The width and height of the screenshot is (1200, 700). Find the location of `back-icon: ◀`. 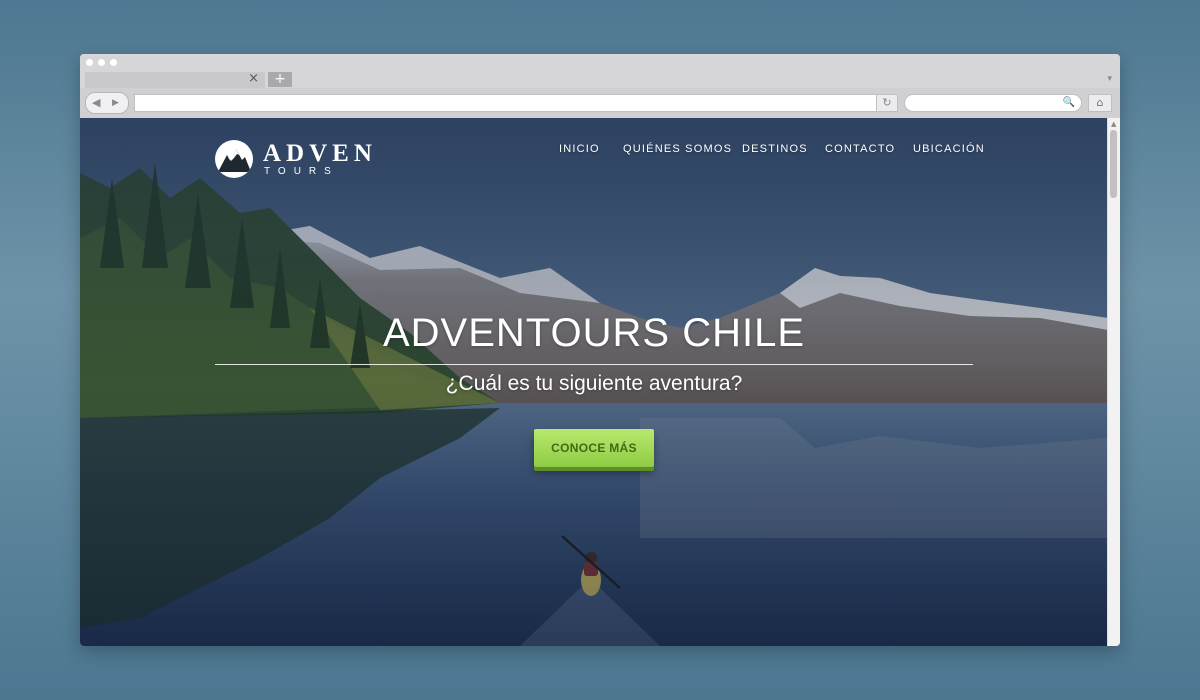

back-icon: ◀ is located at coordinates (96, 103).